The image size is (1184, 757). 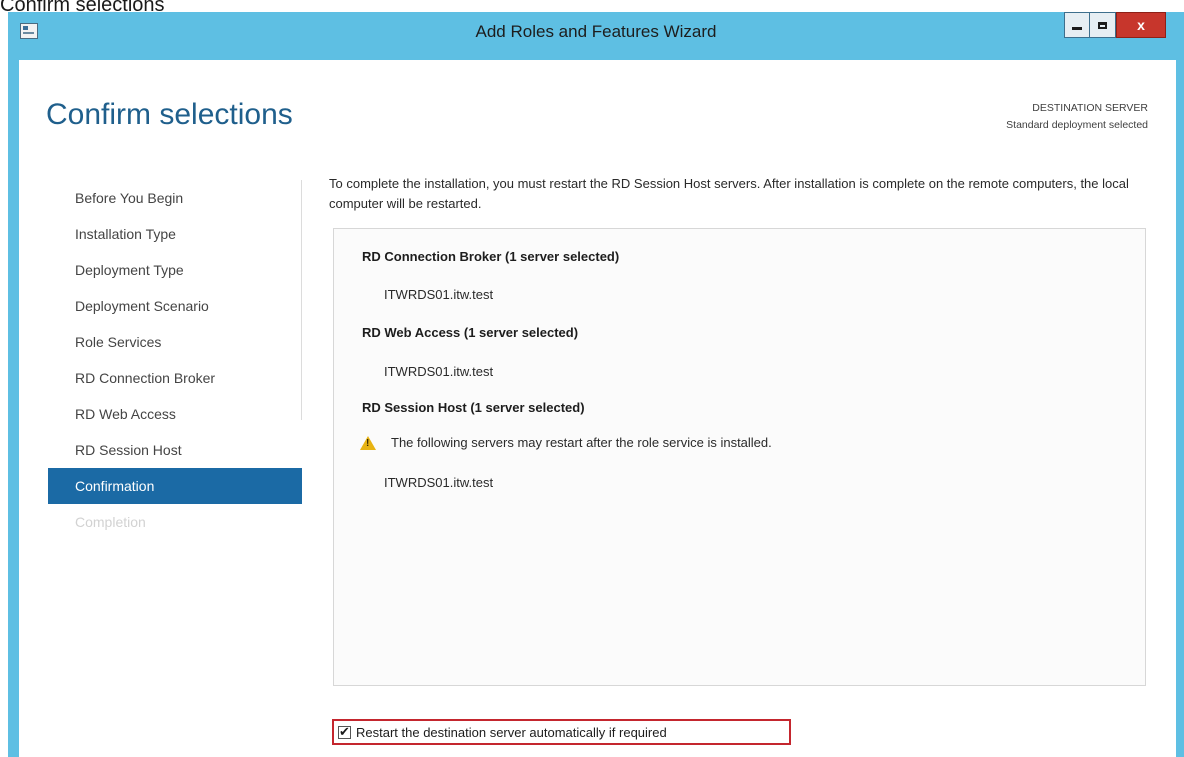 I want to click on title-bar: Add Roles and Features Wizard x, so click(x=596, y=36).